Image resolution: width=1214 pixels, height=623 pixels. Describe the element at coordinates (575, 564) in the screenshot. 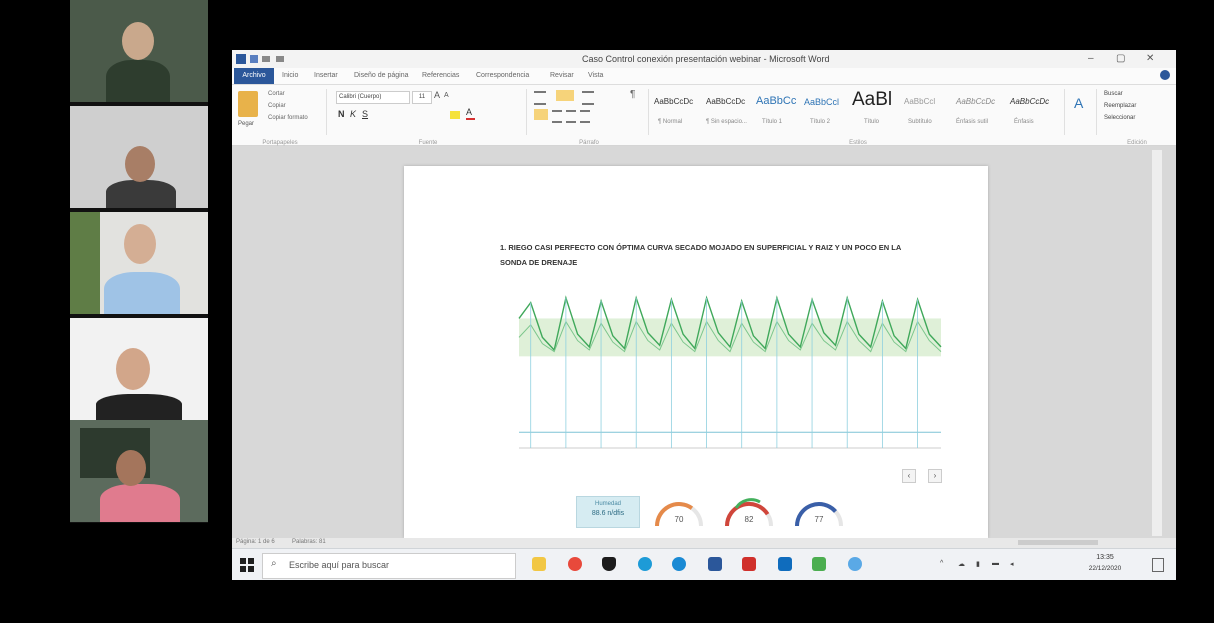

I see `chrome-icon` at that location.